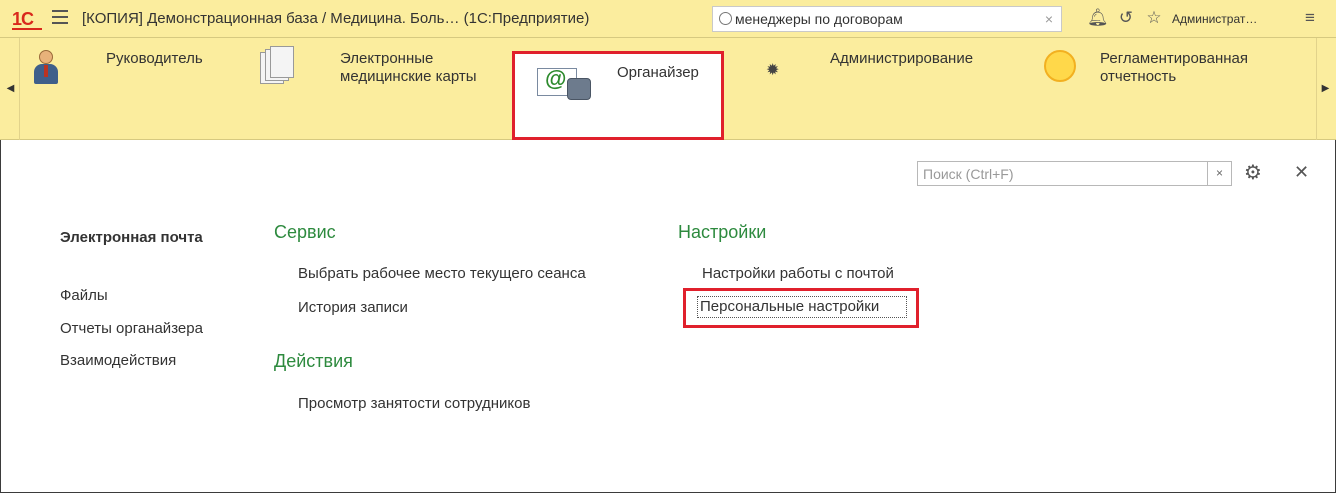 The width and height of the screenshot is (1336, 493). I want to click on search-placeholder: Поиск (Ctrl+F), so click(968, 174).